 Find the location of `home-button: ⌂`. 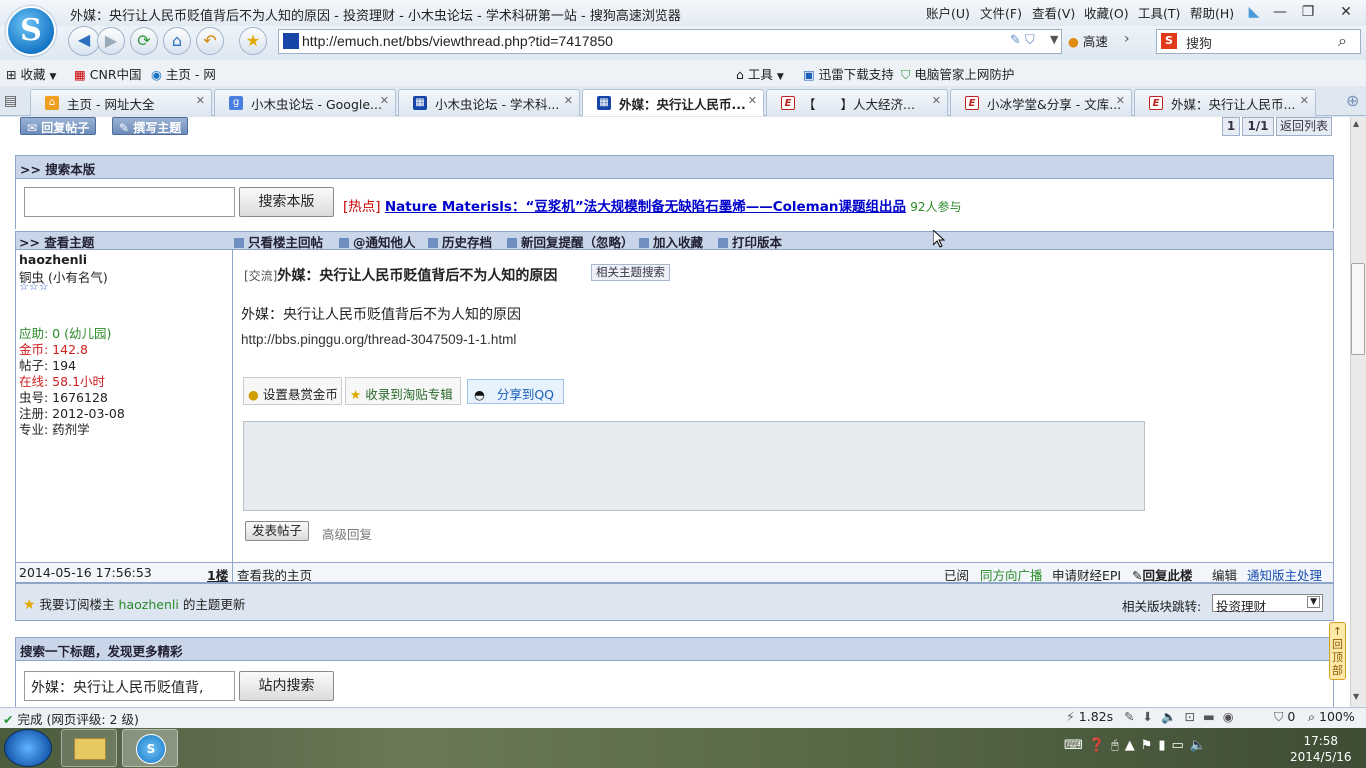

home-button: ⌂ is located at coordinates (177, 41).